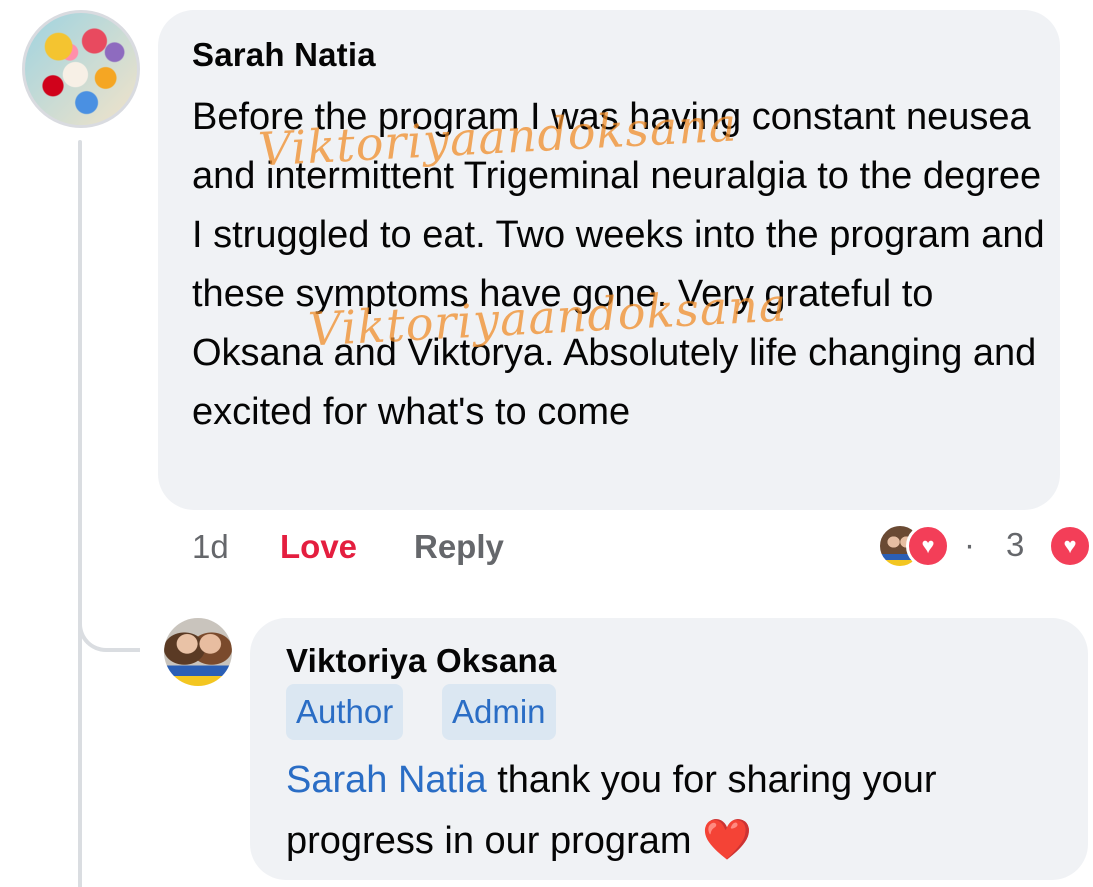 The height and width of the screenshot is (887, 1093). What do you see at coordinates (345, 712) in the screenshot?
I see `author-badge: Author` at bounding box center [345, 712].